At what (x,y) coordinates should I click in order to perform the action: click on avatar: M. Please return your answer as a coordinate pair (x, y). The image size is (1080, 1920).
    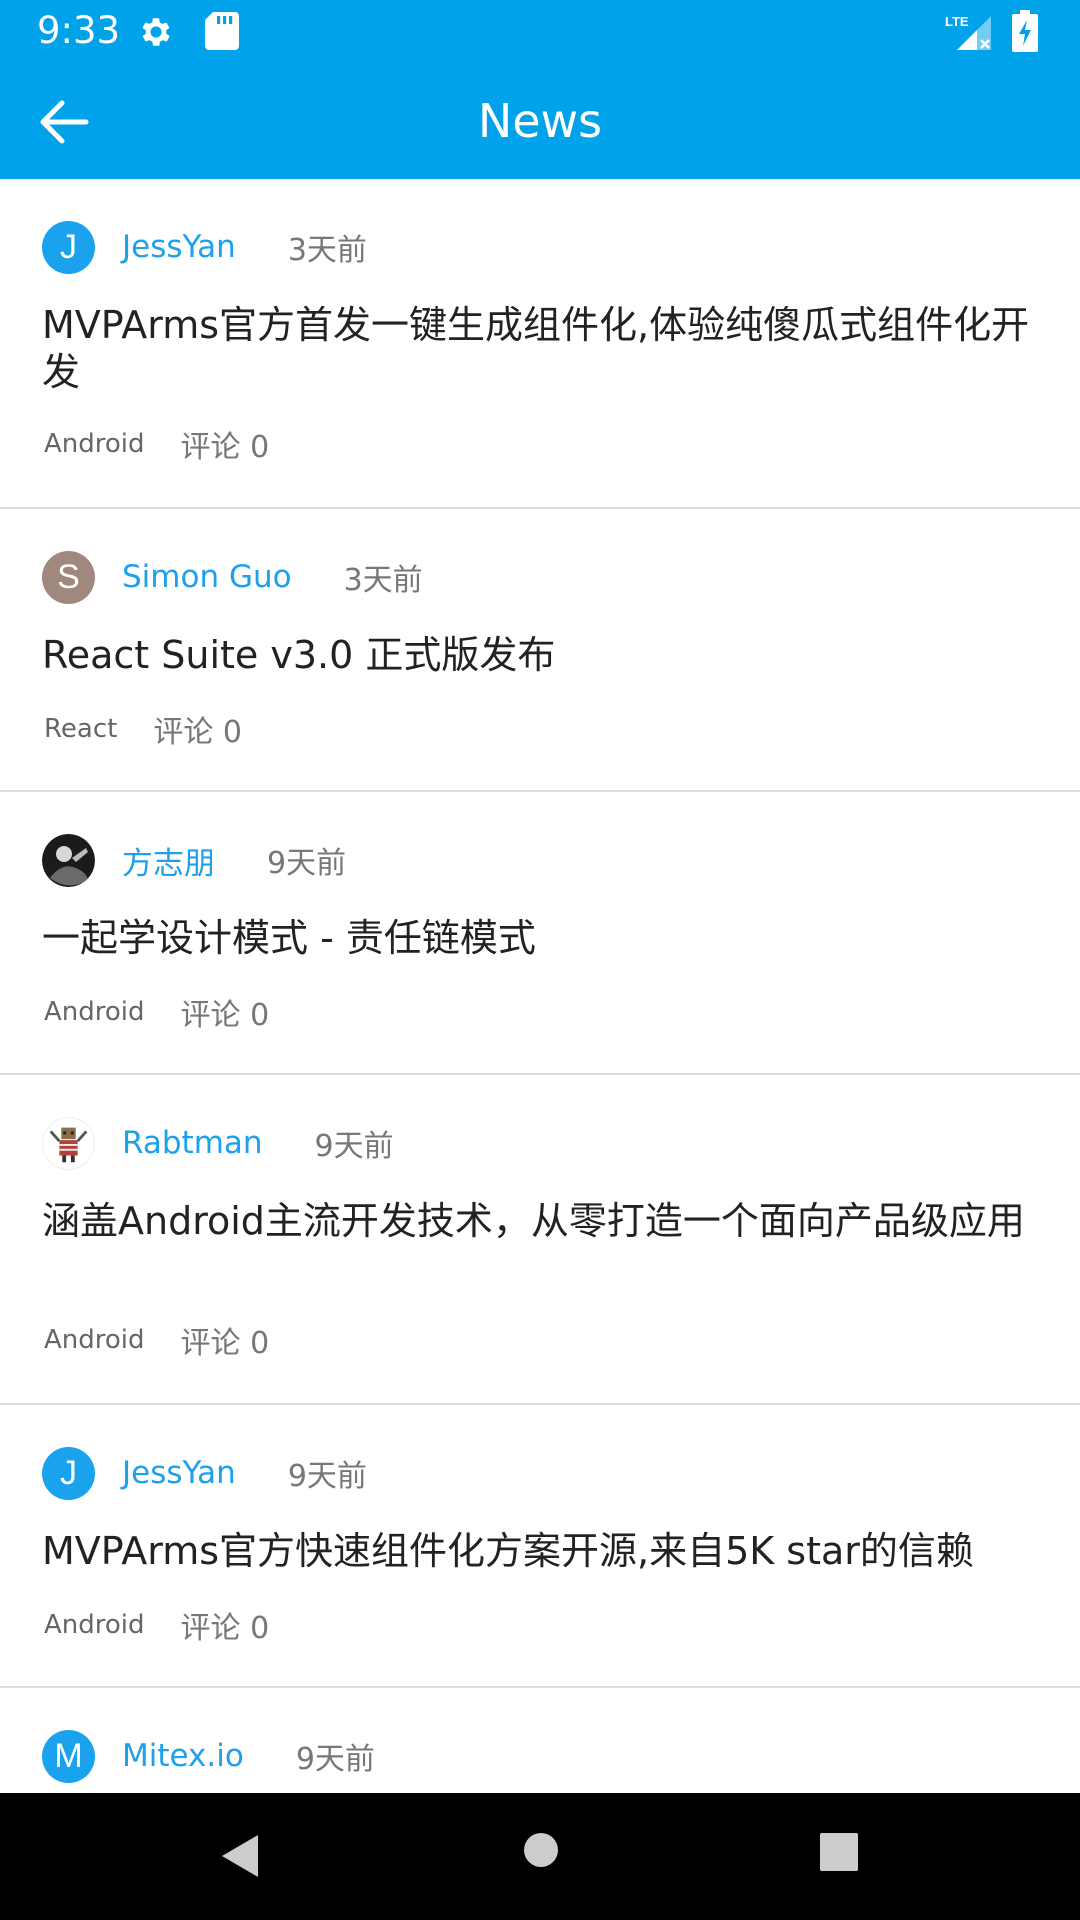
    Looking at the image, I should click on (68, 1756).